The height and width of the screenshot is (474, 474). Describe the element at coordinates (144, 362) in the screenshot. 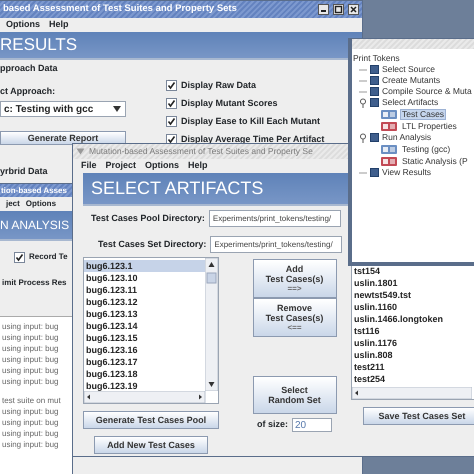

I see `list-item: bug6.123.17` at that location.